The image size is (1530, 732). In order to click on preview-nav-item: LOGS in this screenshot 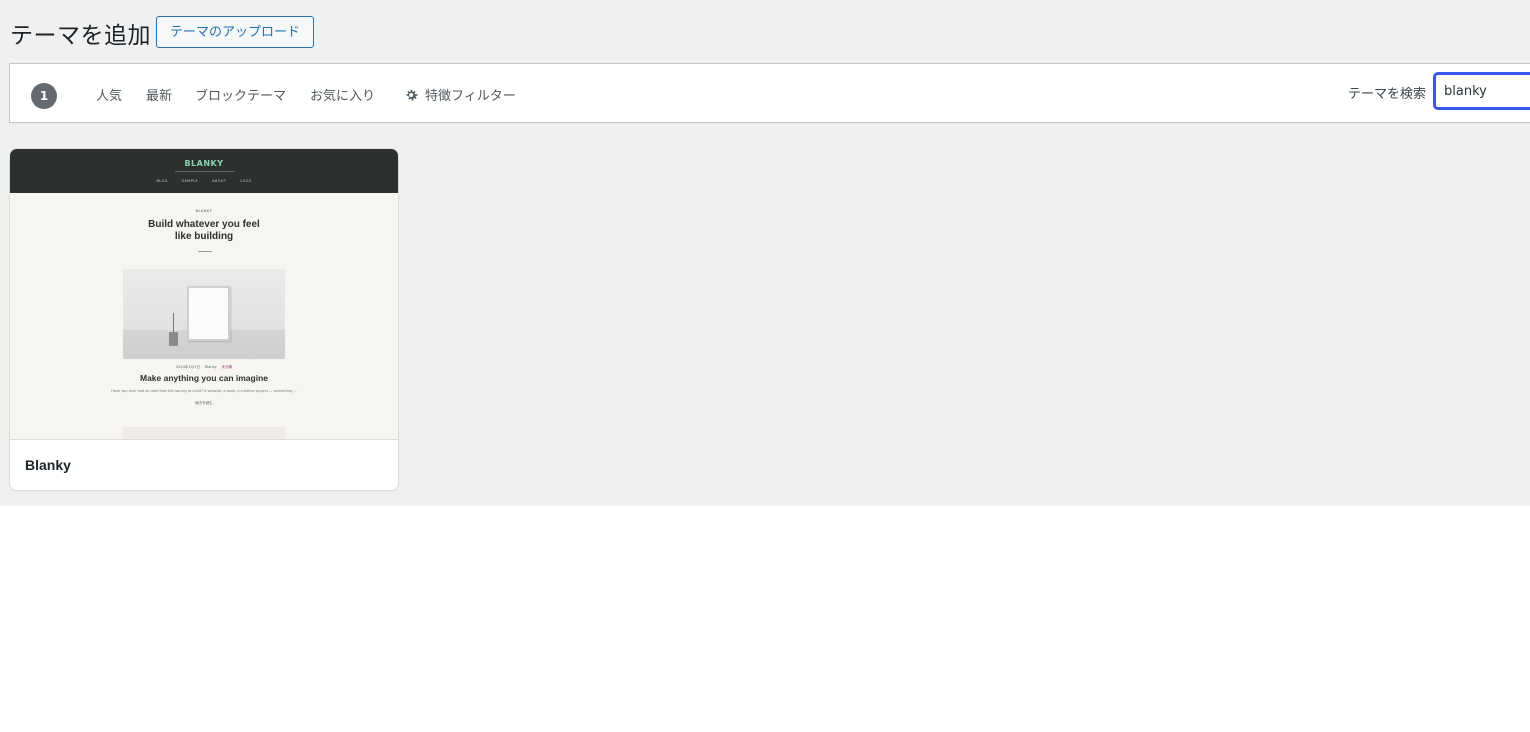, I will do `click(246, 181)`.